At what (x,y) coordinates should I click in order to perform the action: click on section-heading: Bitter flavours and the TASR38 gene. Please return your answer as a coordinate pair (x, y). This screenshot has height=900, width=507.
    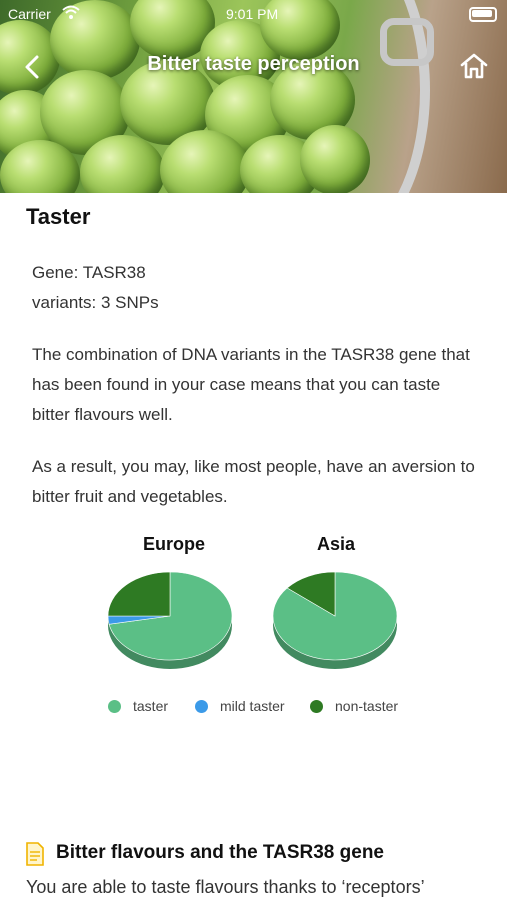
    Looking at the image, I should click on (220, 852).